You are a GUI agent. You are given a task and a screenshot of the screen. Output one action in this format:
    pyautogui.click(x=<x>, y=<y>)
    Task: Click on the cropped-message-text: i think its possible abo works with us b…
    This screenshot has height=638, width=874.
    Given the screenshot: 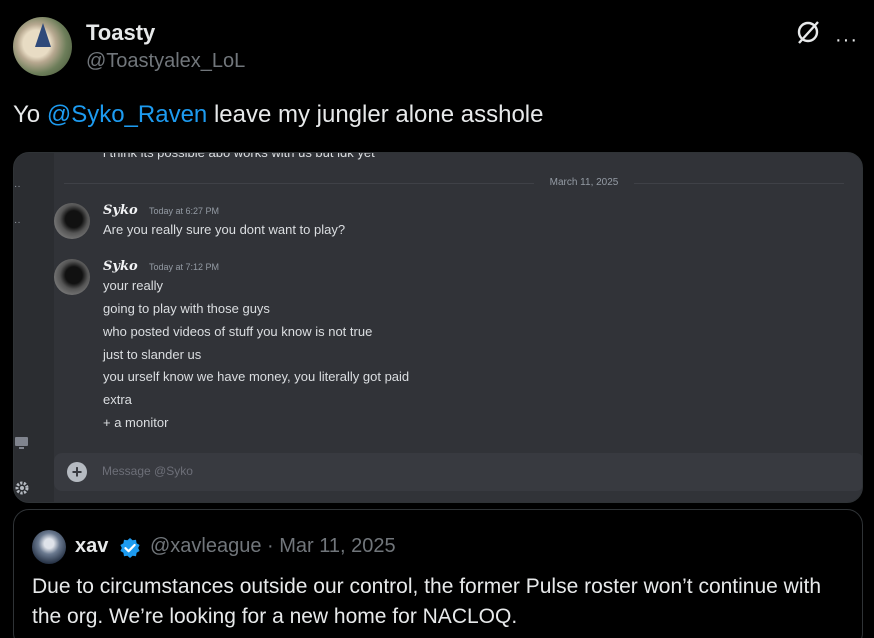 What is the action you would take?
    pyautogui.click(x=239, y=156)
    